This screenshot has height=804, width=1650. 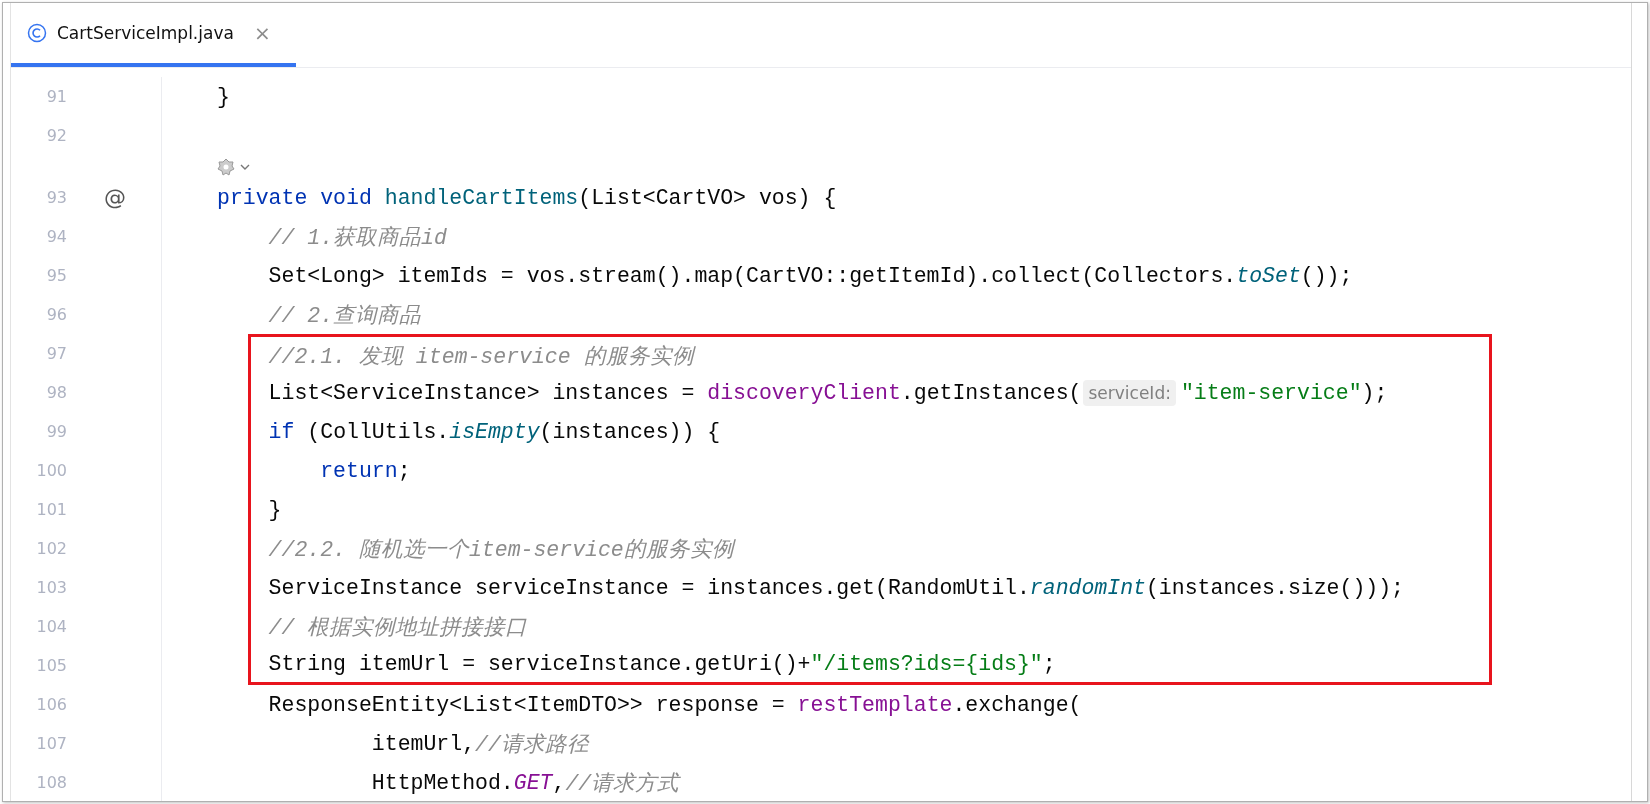 I want to click on code-text: (instances)) {, so click(x=630, y=431).